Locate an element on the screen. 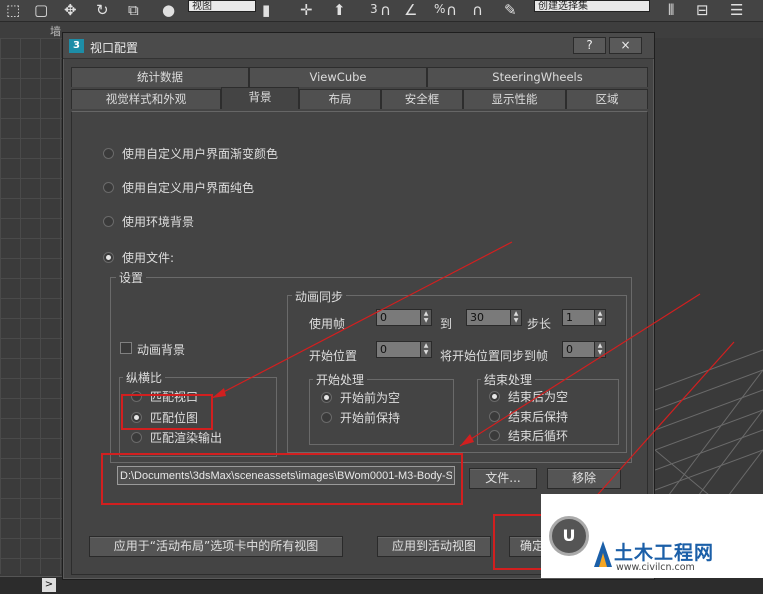 Image resolution: width=763 pixels, height=594 pixels. side-label: 墙 is located at coordinates (55, 31).